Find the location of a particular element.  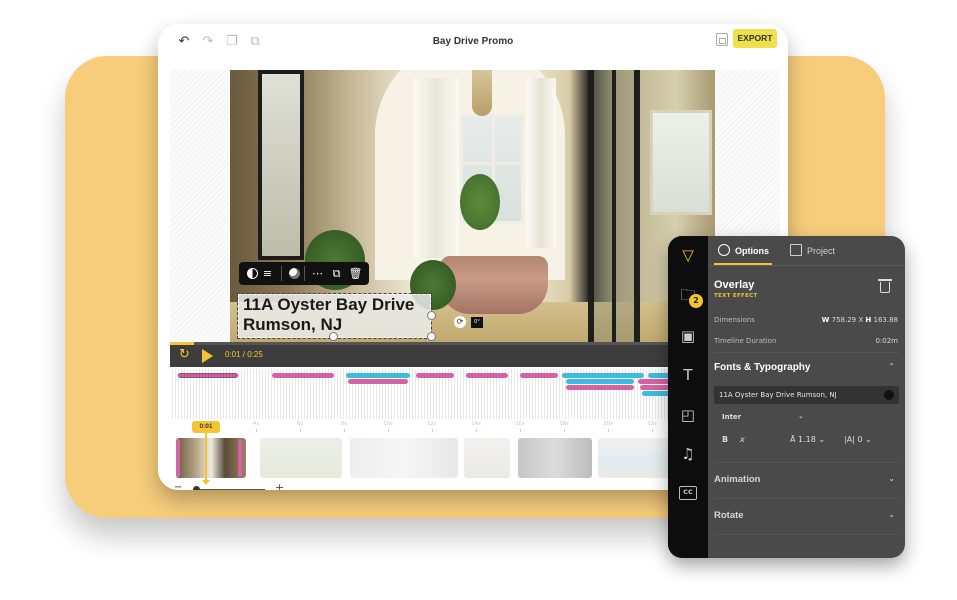

delete-icon: 🗑 is located at coordinates (355, 273).